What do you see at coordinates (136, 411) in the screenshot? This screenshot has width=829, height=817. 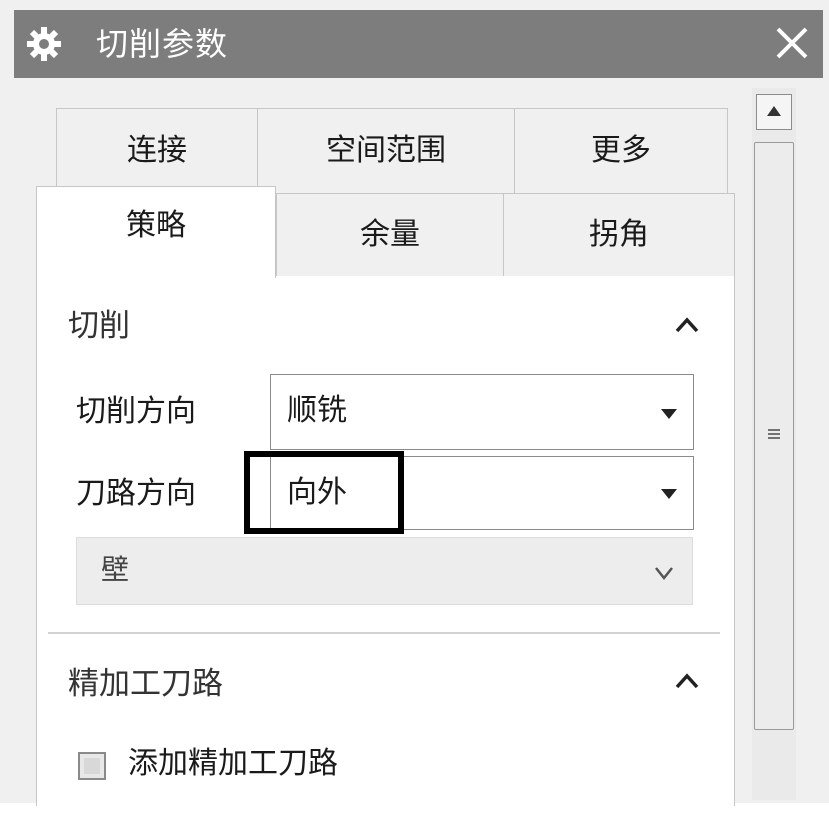 I see `field-label-cut-direction: 切削方向` at bounding box center [136, 411].